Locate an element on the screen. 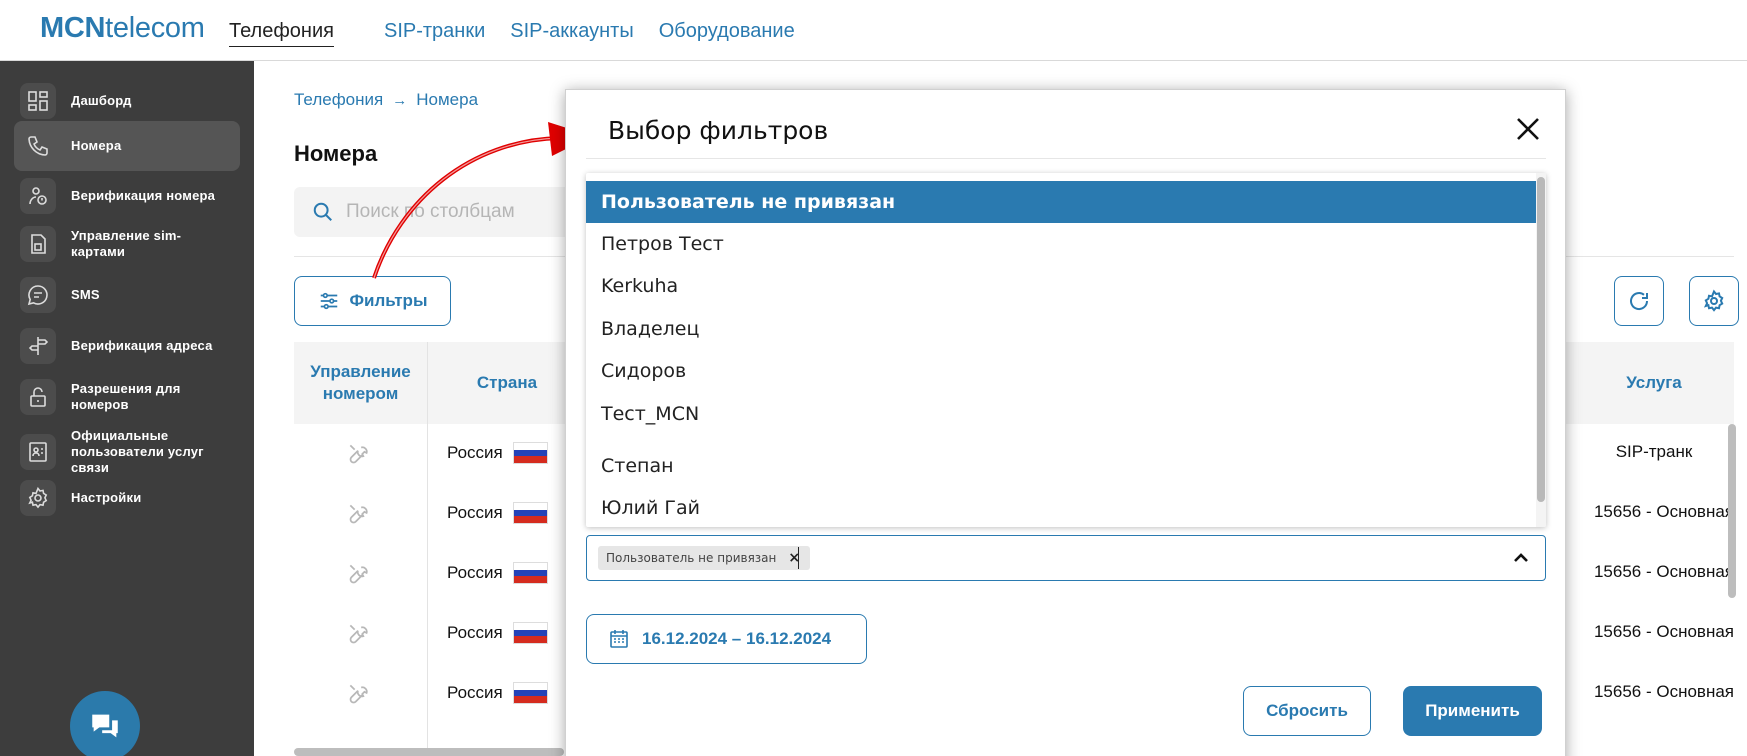 This screenshot has height=756, width=1747. sidebar-item-settings: Настройки is located at coordinates (127, 498).